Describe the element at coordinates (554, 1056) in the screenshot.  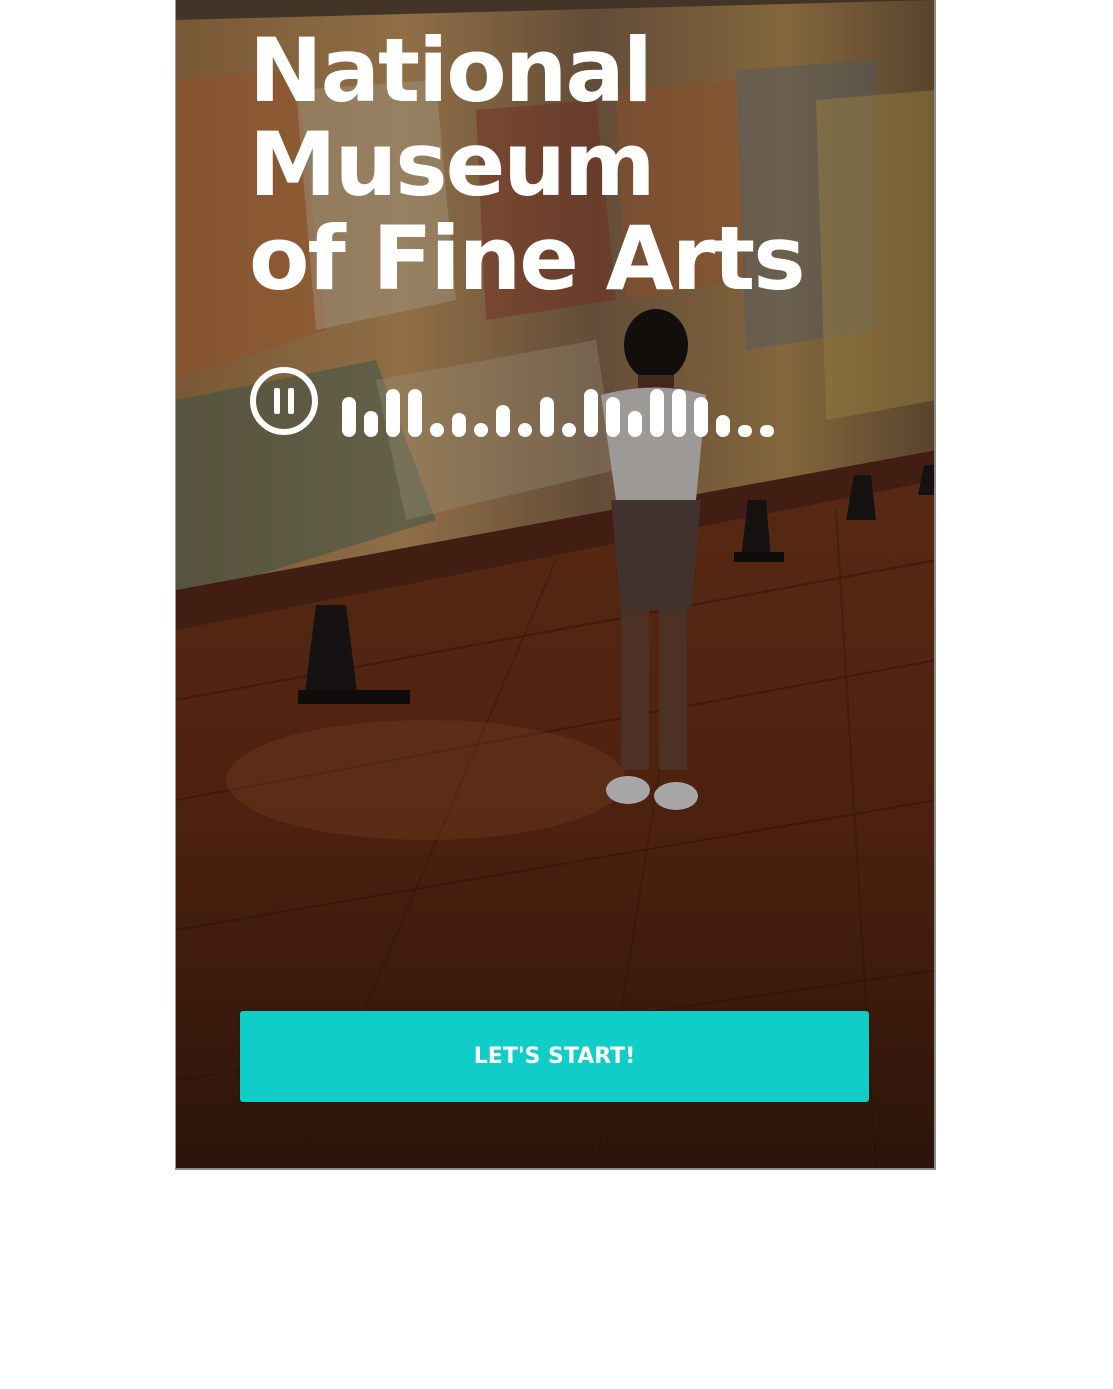
I see `lets-start-button: LET'S START!` at that location.